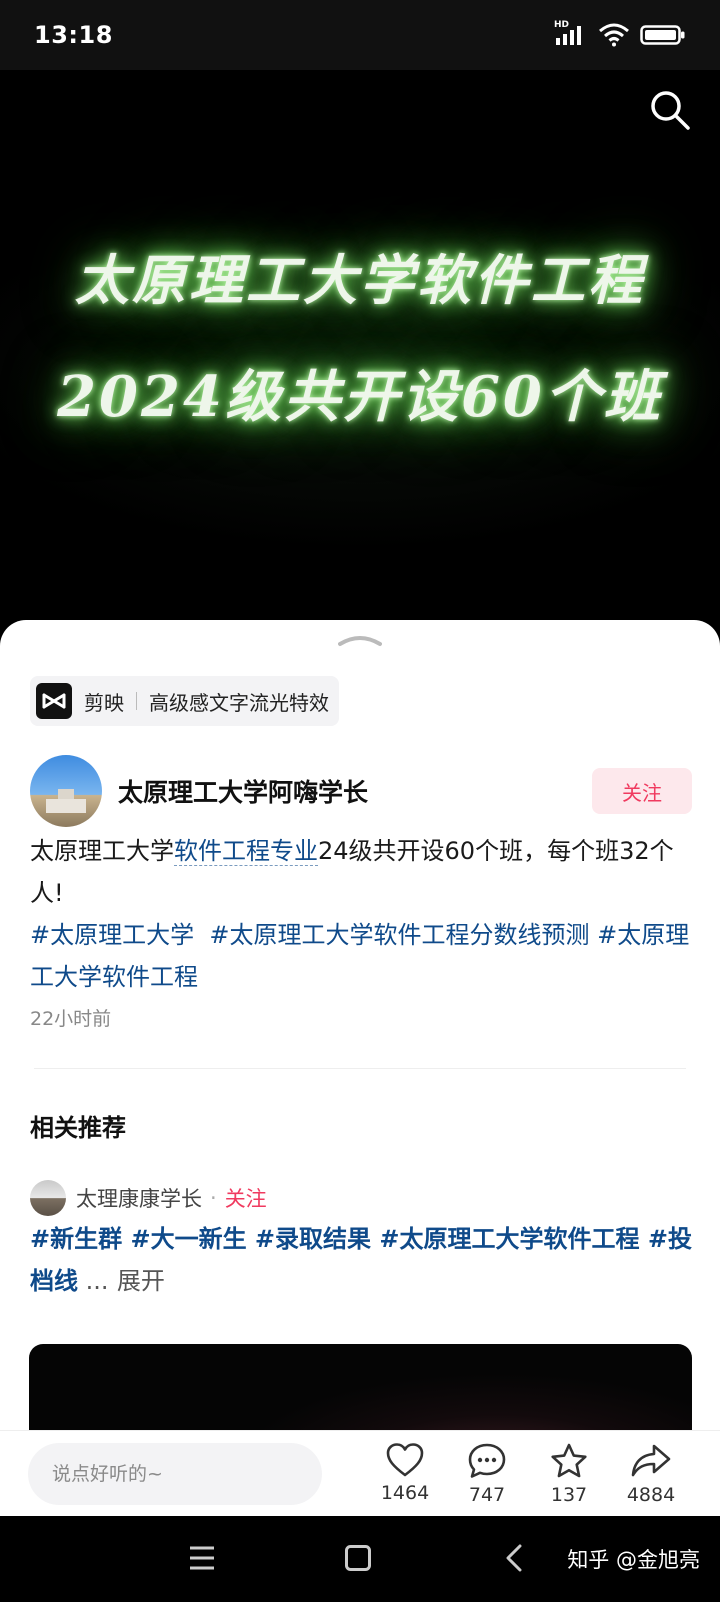 Image resolution: width=720 pixels, height=1602 pixels. I want to click on heart-icon, so click(405, 1459).